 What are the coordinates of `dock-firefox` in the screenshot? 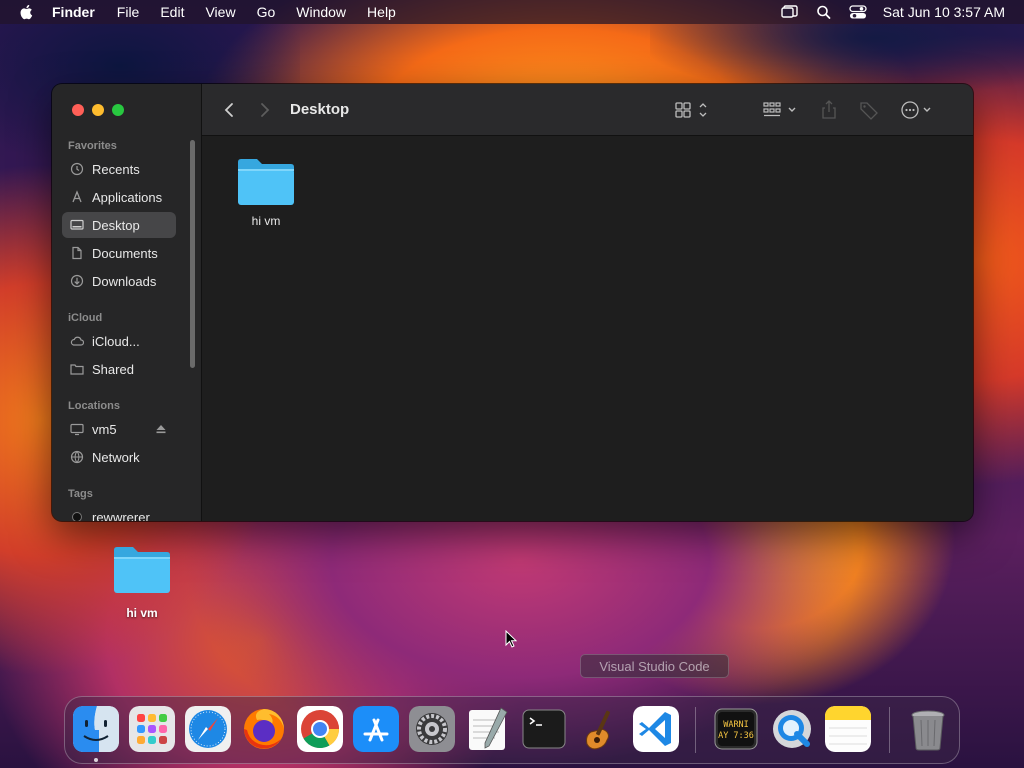 It's located at (264, 729).